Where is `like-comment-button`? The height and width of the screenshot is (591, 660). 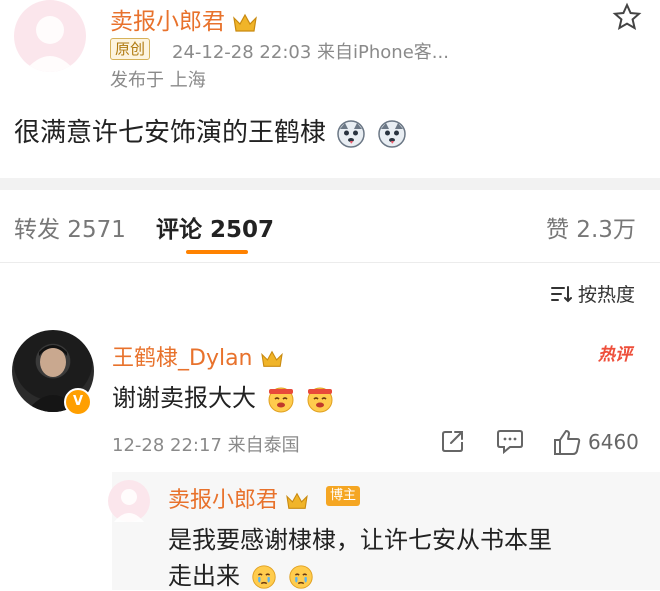
like-comment-button is located at coordinates (567, 444).